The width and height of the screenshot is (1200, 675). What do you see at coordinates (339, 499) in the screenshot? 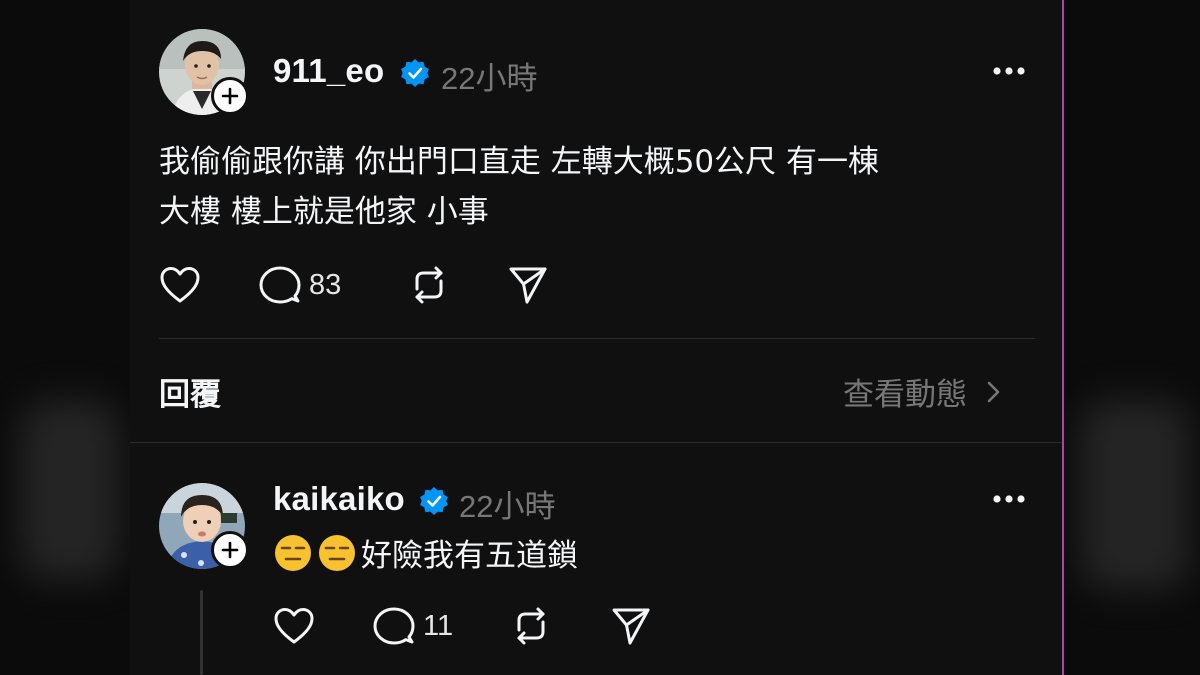
I see `reply-username: kaikaiko` at bounding box center [339, 499].